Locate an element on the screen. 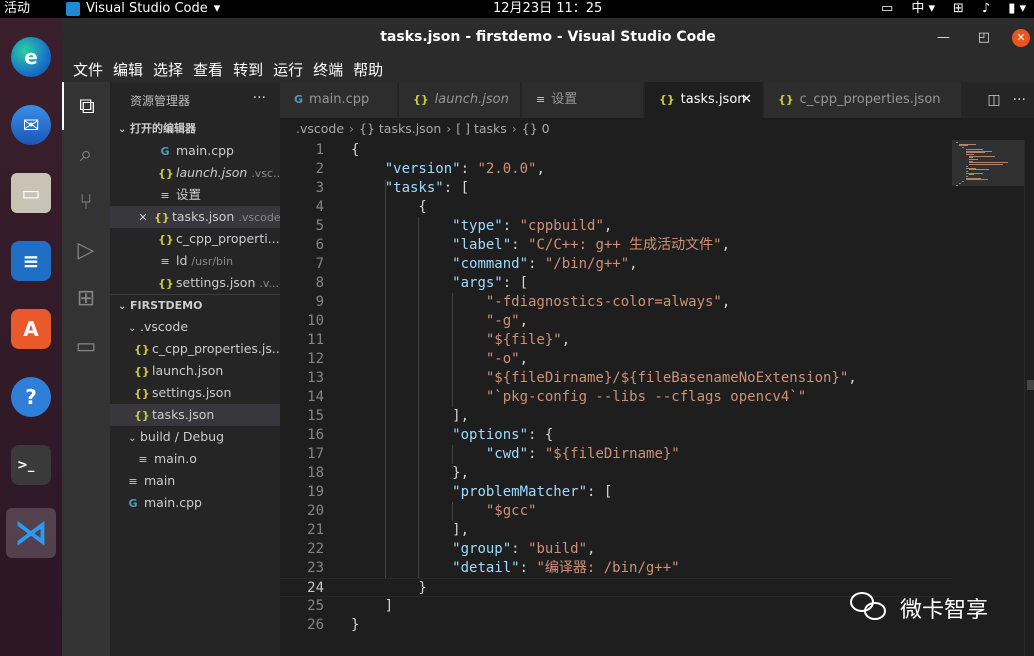 This screenshot has width=1034, height=656. code-line: 15 ], is located at coordinates (616, 416).